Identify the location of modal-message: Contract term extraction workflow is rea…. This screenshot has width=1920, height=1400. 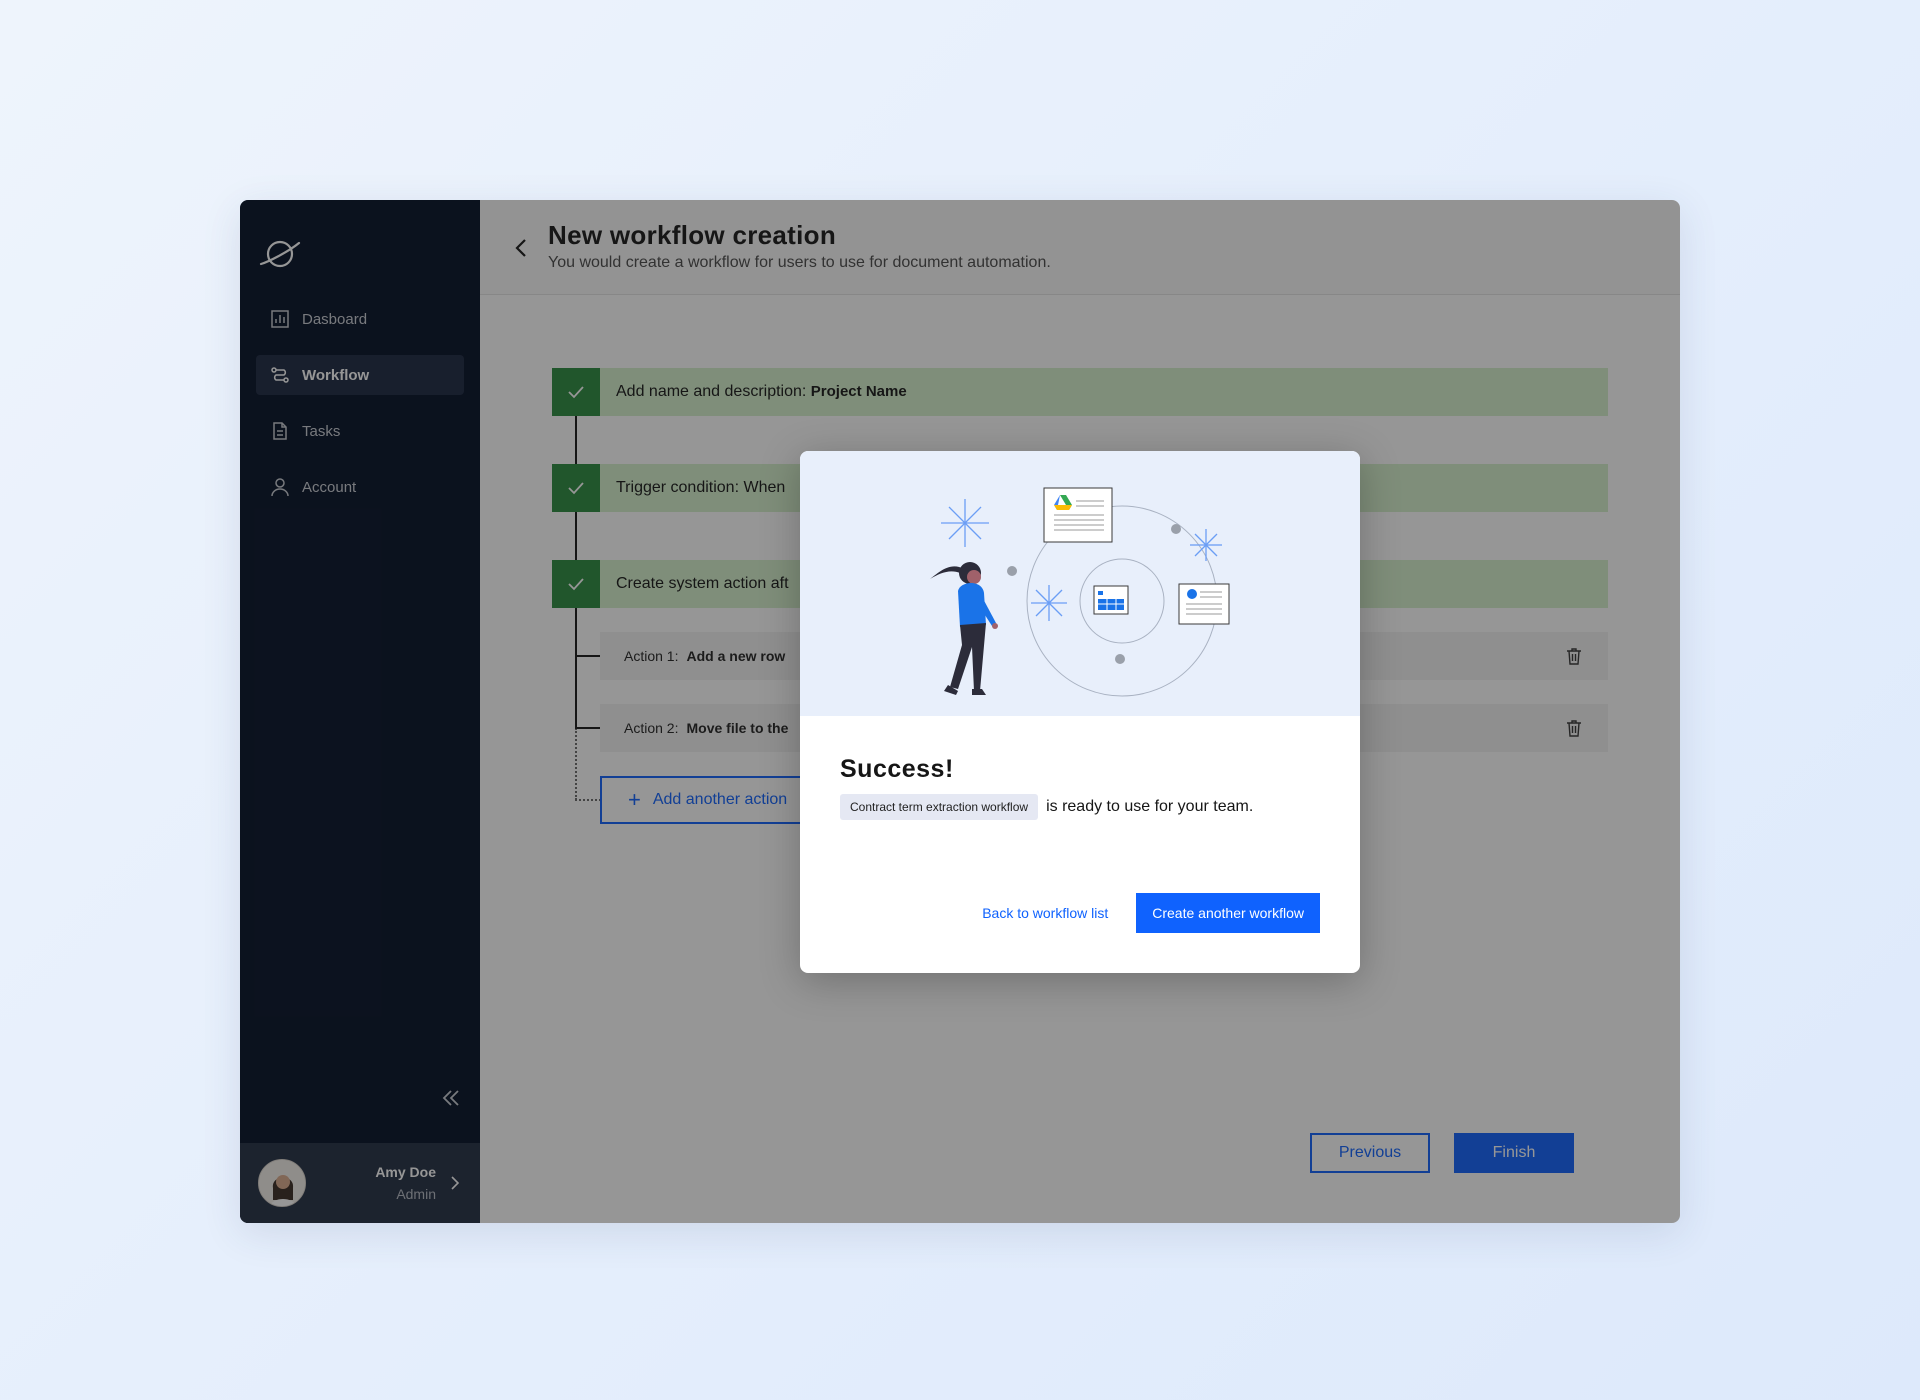
(1080, 807).